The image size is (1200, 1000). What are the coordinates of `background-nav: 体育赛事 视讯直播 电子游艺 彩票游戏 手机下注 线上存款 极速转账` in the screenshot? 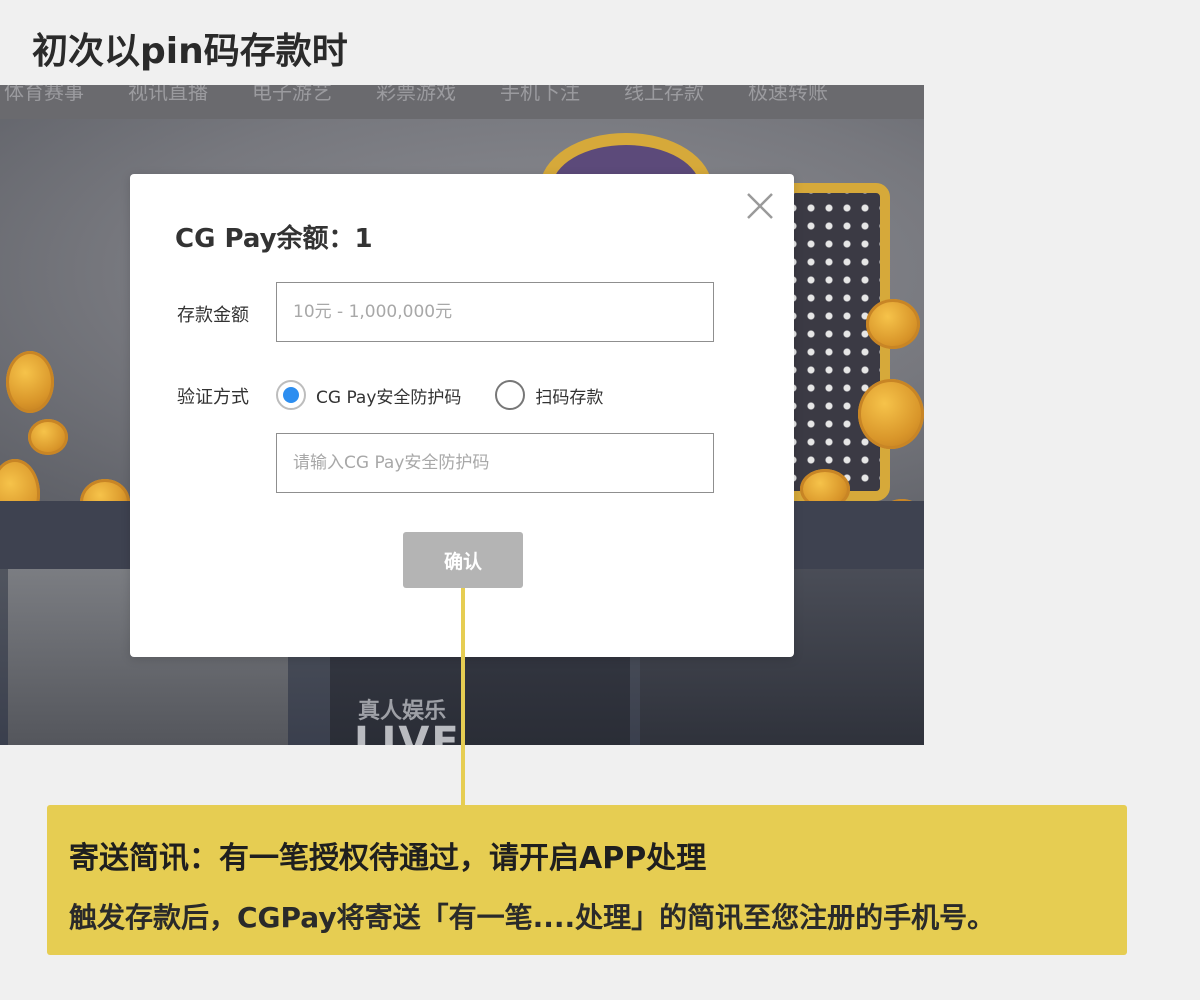 It's located at (462, 102).